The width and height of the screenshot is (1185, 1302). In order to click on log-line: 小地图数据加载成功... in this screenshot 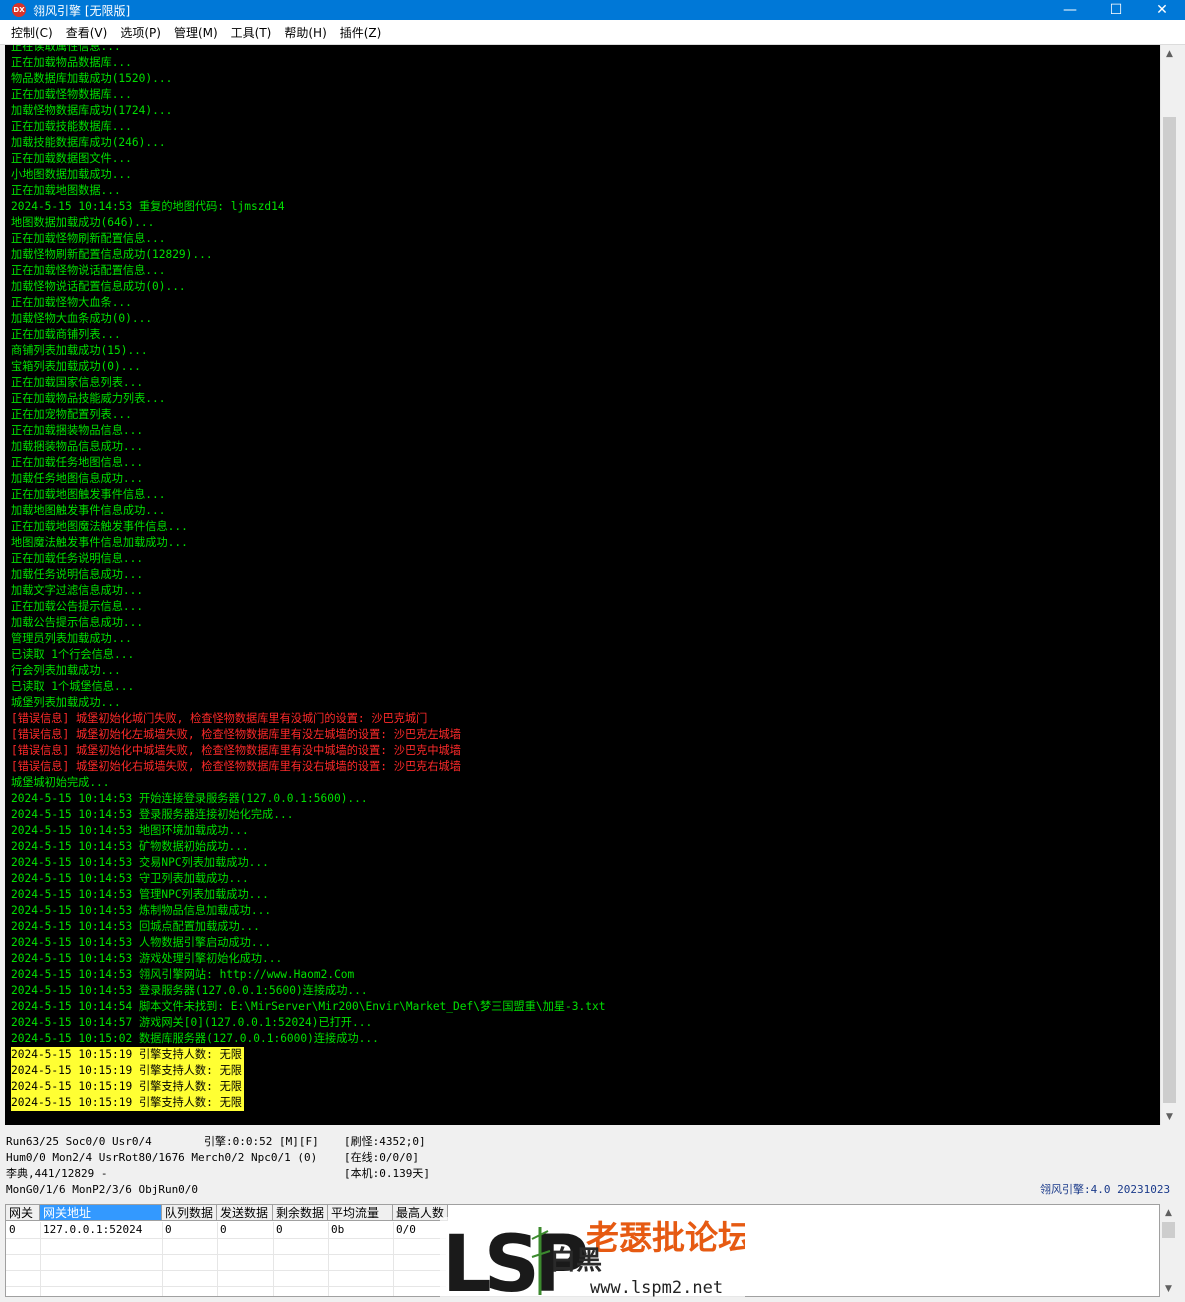, I will do `click(71, 174)`.